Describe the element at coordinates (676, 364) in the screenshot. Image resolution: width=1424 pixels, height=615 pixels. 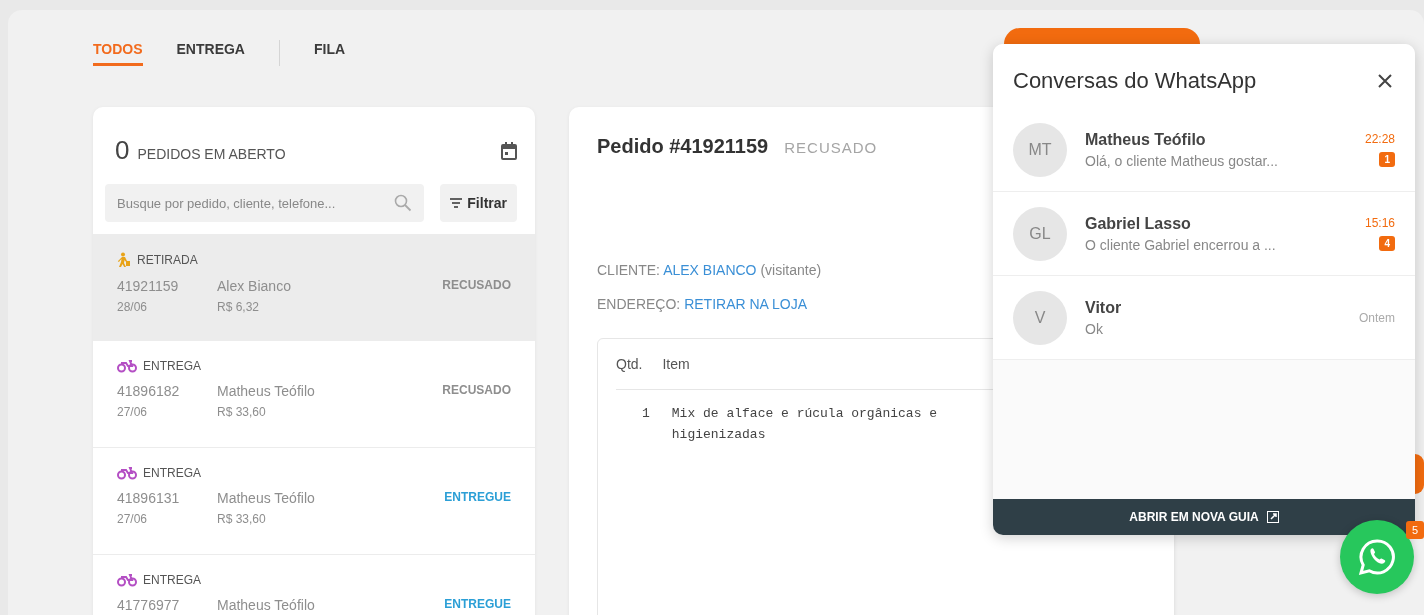
I see `column-header: Item` at that location.